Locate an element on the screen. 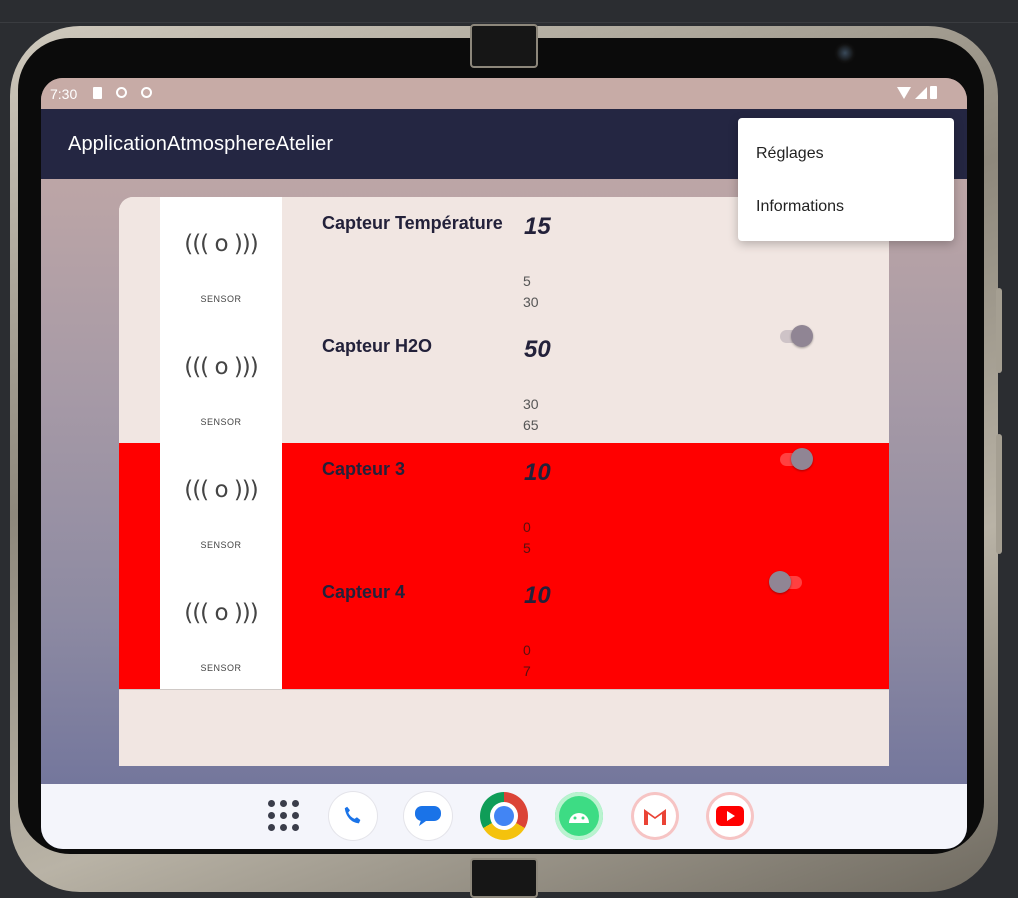 The image size is (1018, 898). chrome-icon is located at coordinates (504, 816).